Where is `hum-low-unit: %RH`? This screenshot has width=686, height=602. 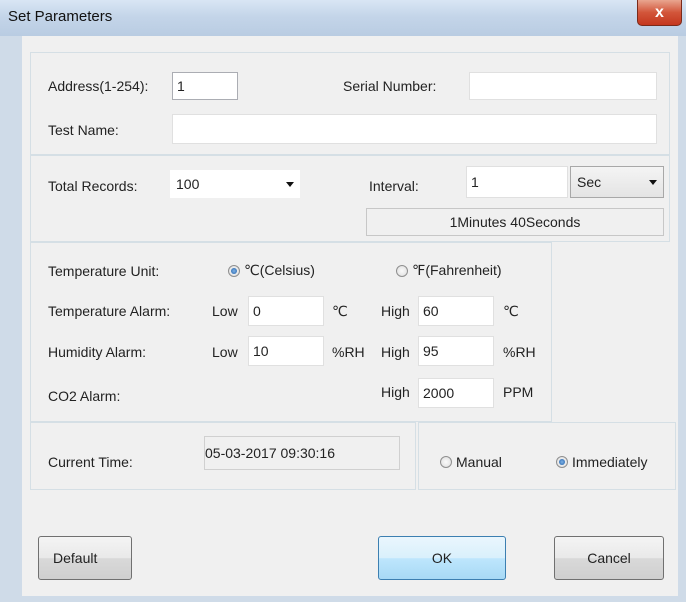 hum-low-unit: %RH is located at coordinates (348, 352).